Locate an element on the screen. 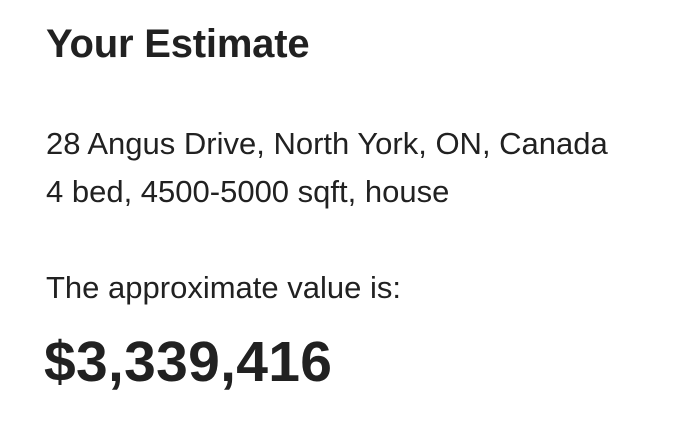  estimated-value: $3,339,416 is located at coordinates (188, 362).